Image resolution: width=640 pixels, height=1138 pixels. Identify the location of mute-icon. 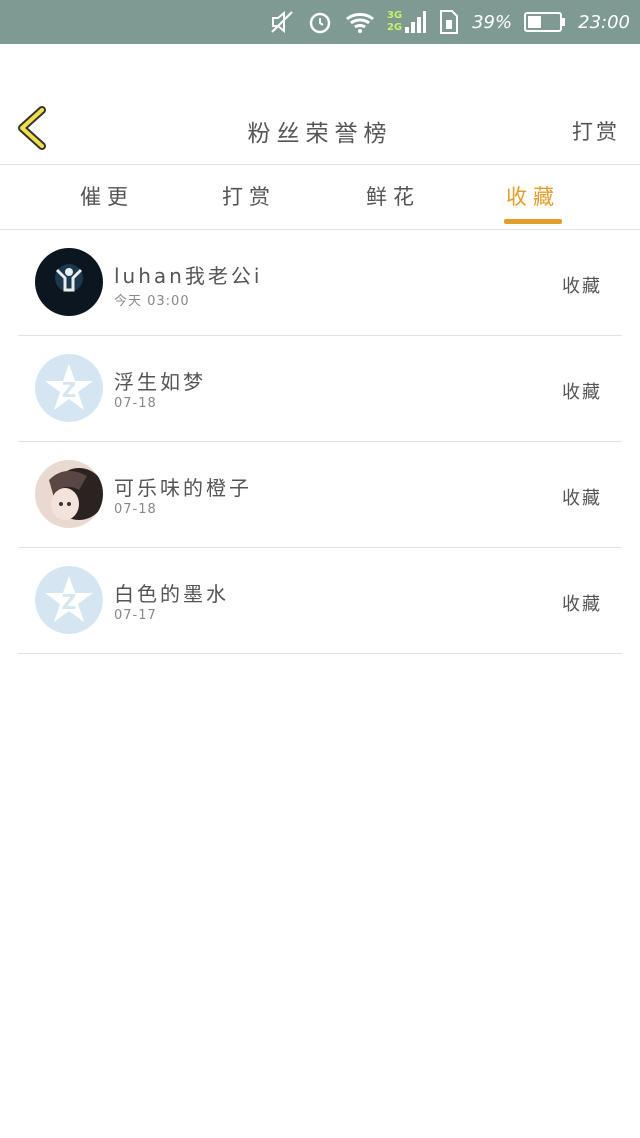
(282, 22).